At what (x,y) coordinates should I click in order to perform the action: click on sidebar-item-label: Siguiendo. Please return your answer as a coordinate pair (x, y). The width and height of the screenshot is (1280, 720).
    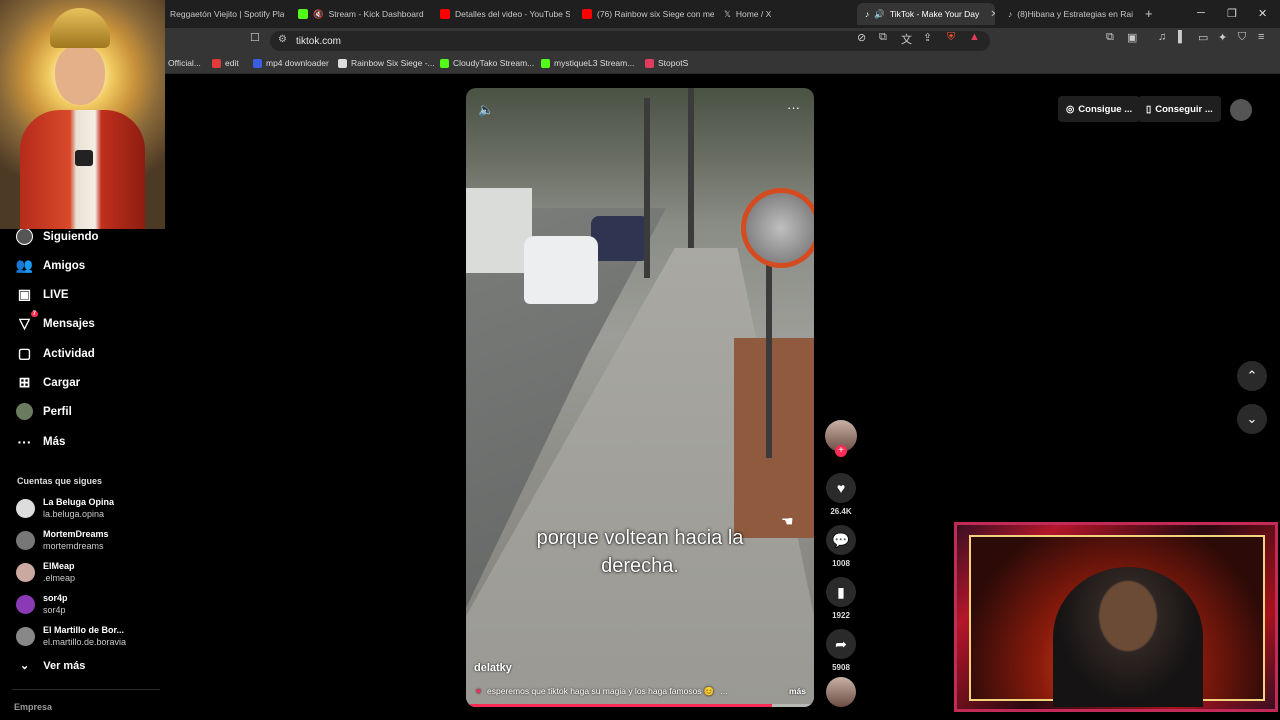
    Looking at the image, I should click on (71, 236).